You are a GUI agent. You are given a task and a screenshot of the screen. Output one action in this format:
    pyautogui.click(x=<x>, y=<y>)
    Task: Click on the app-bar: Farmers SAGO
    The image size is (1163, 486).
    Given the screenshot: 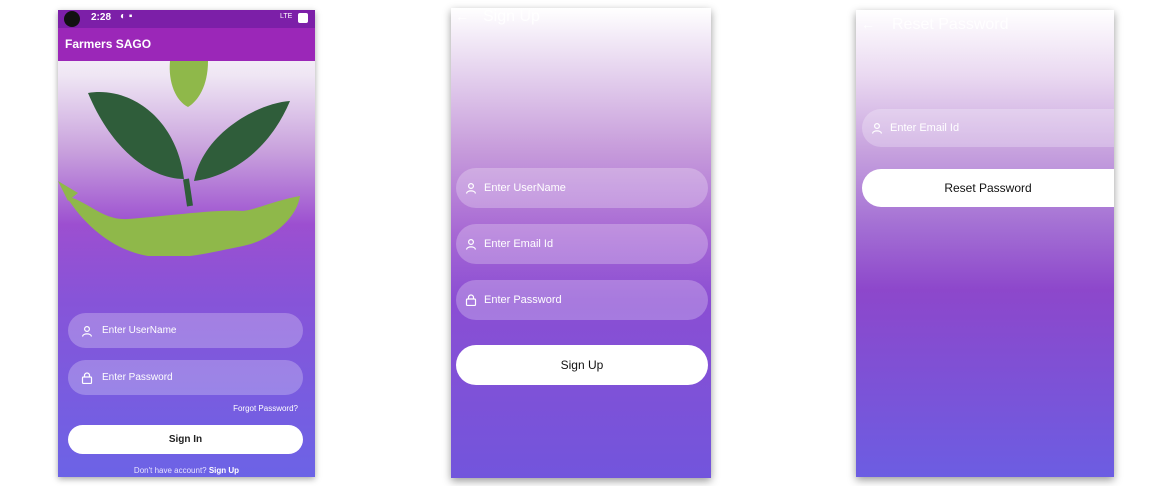 What is the action you would take?
    pyautogui.click(x=186, y=44)
    